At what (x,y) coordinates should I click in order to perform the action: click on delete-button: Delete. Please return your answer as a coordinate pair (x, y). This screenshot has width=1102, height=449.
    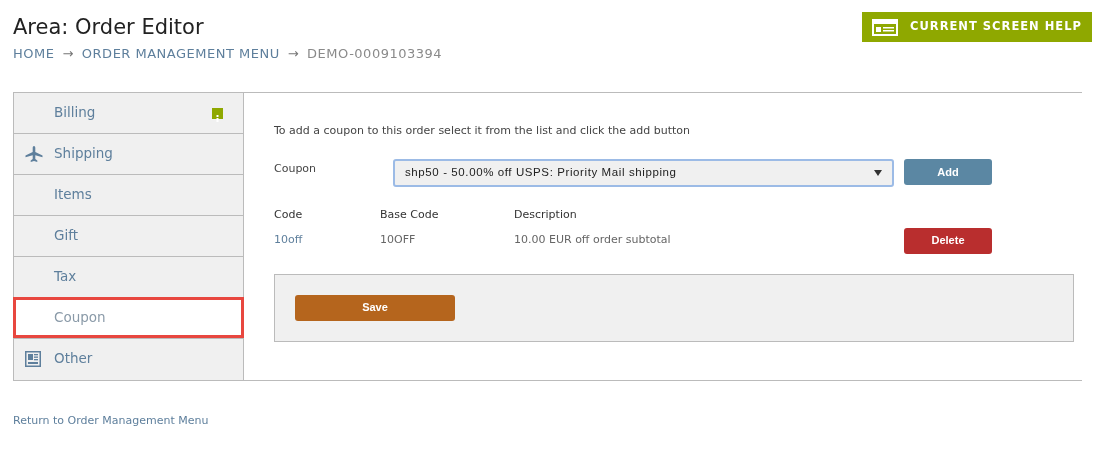
    Looking at the image, I should click on (948, 240).